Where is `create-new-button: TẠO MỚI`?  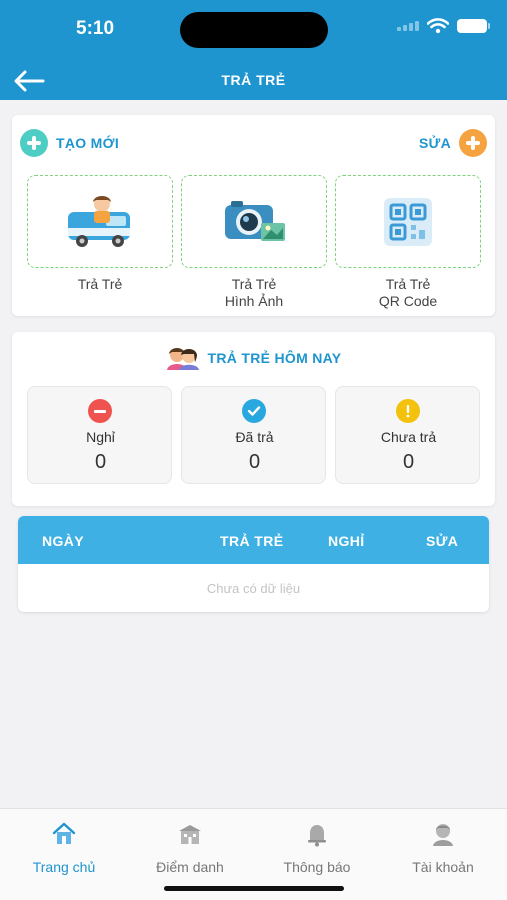
create-new-button: TẠO MỚI is located at coordinates (69, 143).